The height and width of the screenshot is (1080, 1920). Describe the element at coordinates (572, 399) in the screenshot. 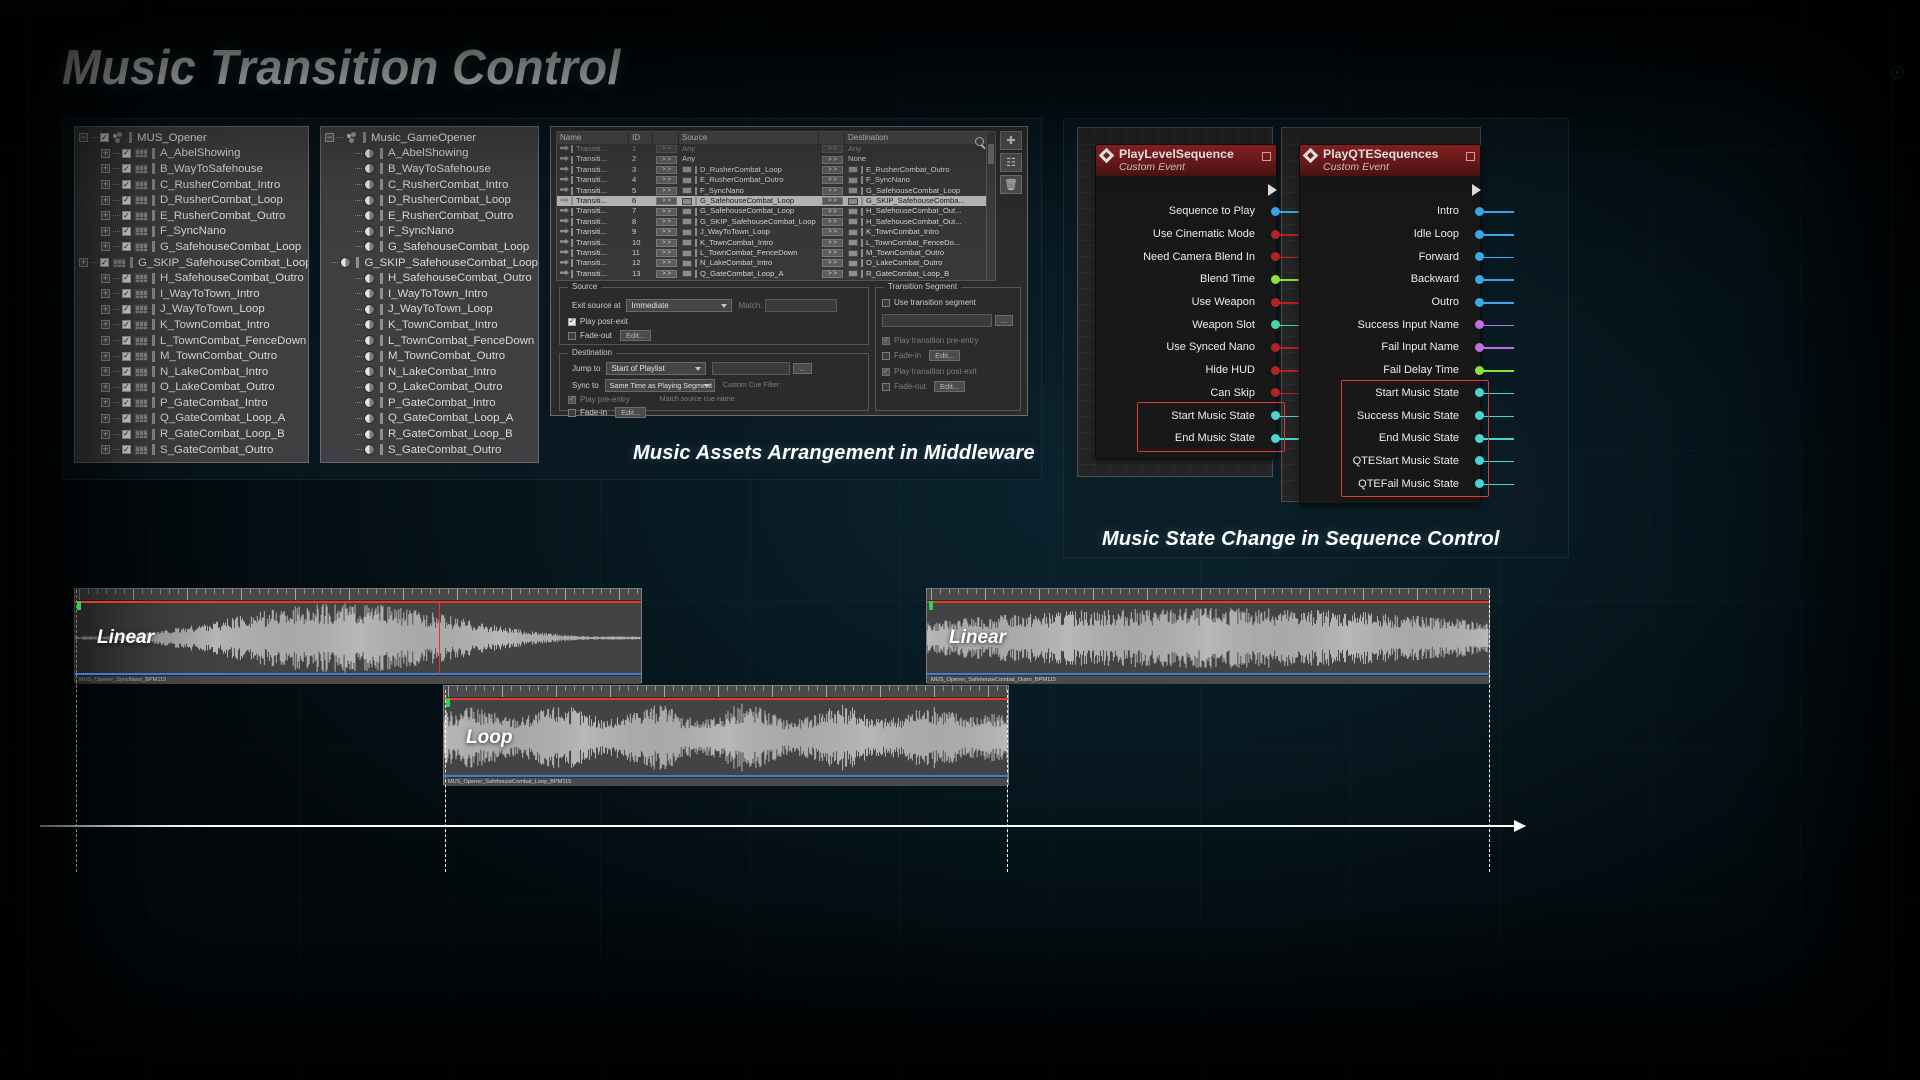

I see `play-pre-entry-checkbox: ✓` at that location.